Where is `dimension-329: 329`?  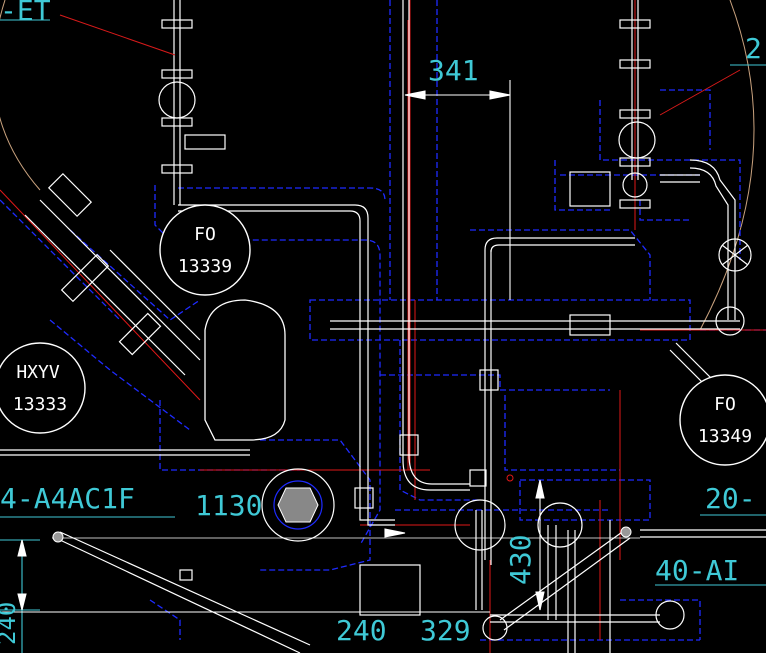 dimension-329: 329 is located at coordinates (445, 630).